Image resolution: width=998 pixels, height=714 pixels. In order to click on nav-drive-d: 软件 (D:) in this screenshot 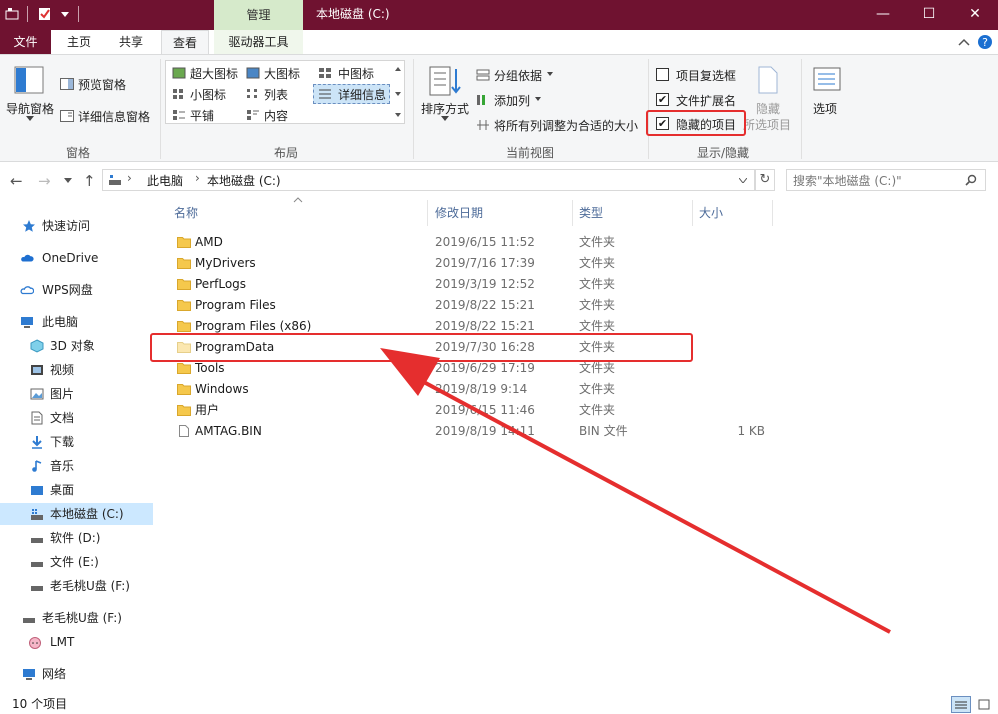, I will do `click(76, 538)`.